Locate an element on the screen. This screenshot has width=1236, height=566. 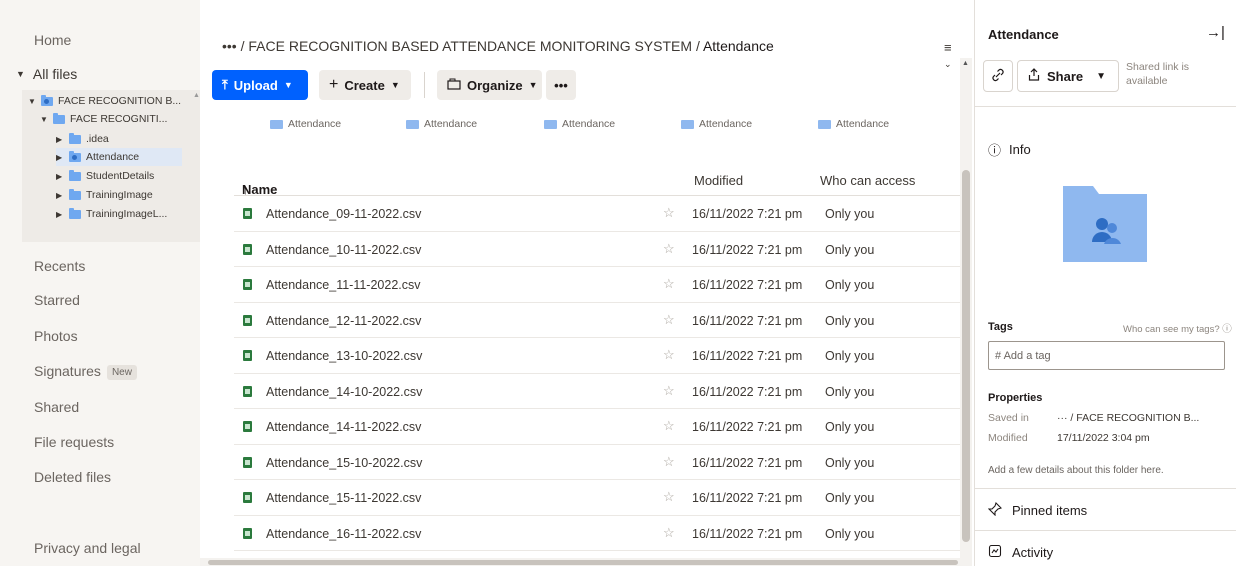
more-options-button: ••• is located at coordinates (561, 85).